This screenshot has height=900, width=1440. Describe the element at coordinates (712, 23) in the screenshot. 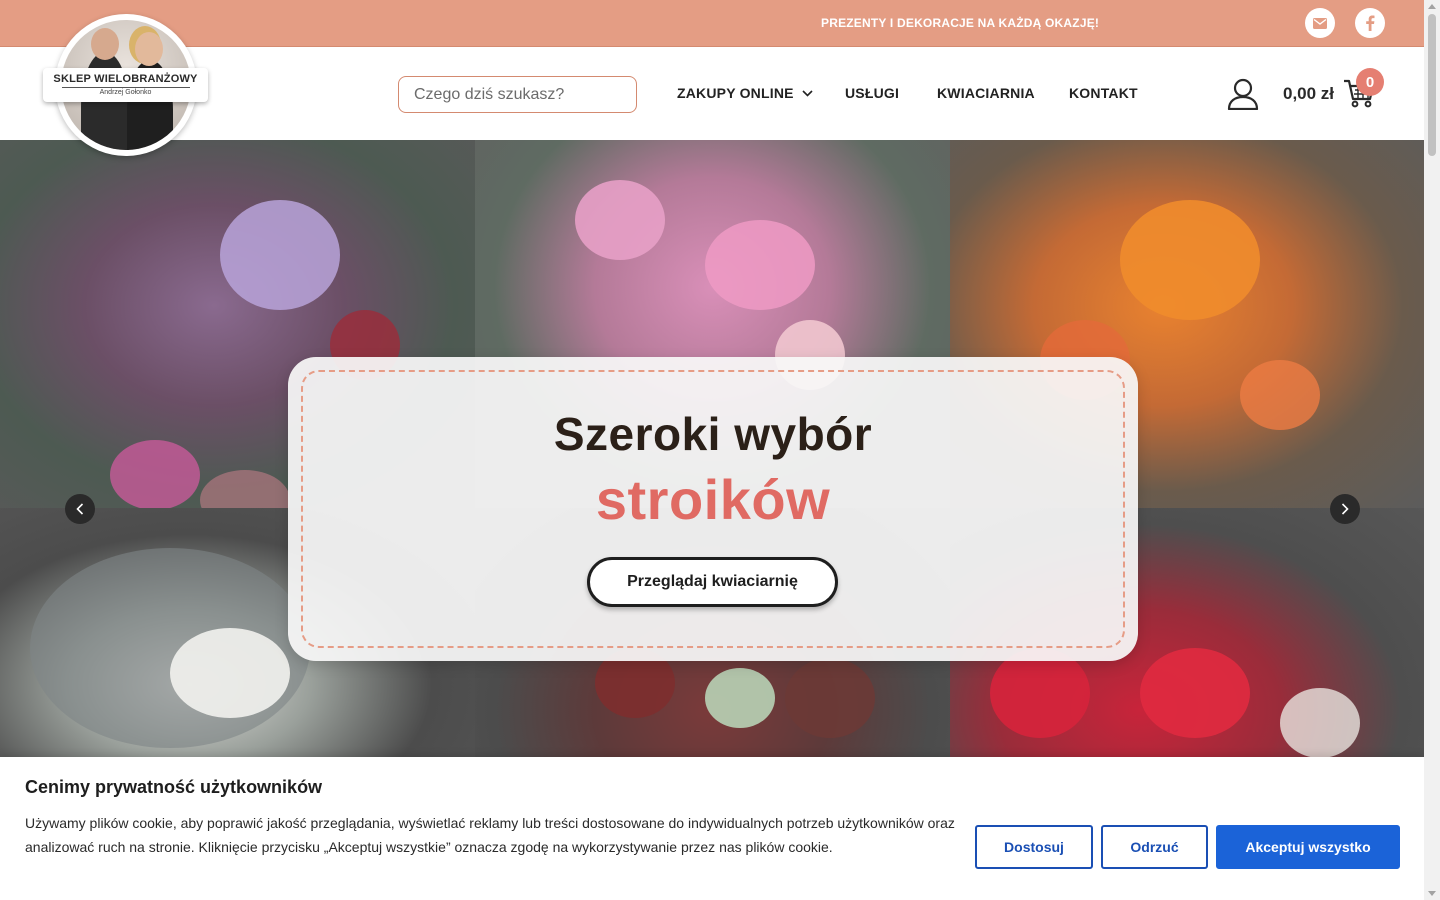

I see `top-bar: PREZENTY I DEKORACJE NA KAŻDĄ OKAZJĘ!` at that location.